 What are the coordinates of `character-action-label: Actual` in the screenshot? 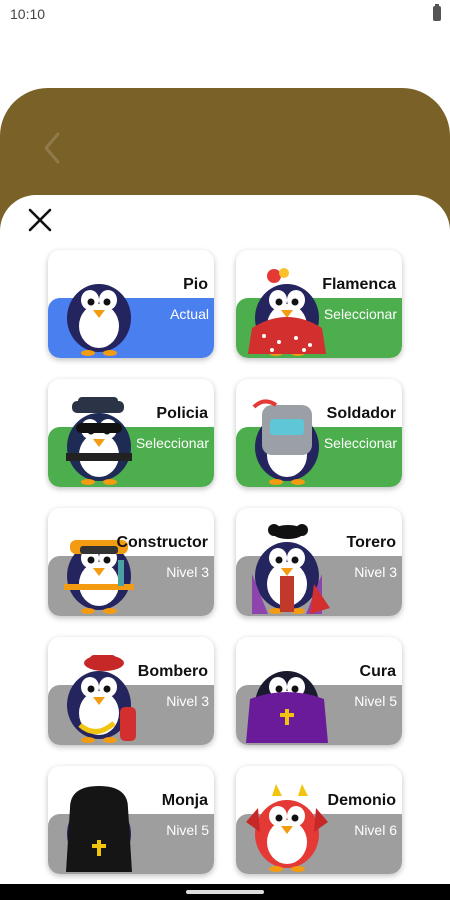 It's located at (189, 314).